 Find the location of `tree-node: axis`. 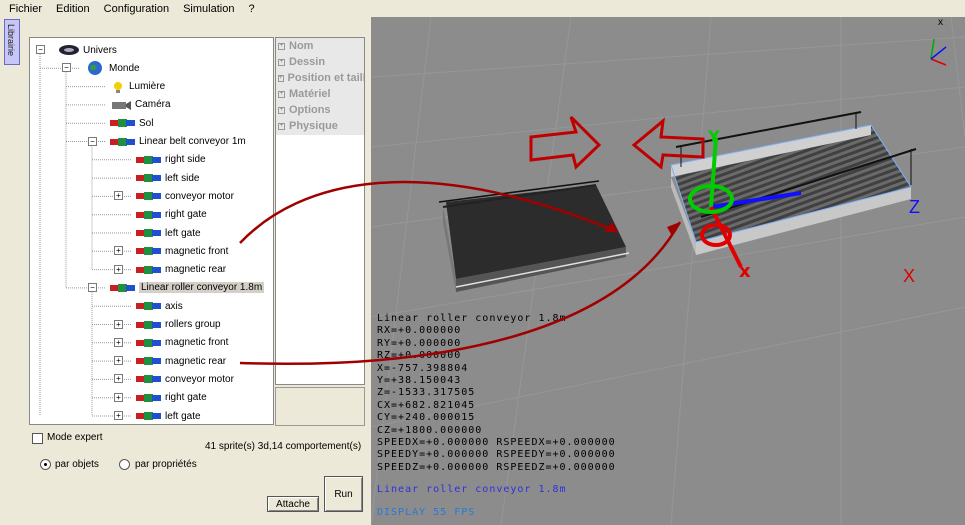

tree-node: axis is located at coordinates (159, 306).